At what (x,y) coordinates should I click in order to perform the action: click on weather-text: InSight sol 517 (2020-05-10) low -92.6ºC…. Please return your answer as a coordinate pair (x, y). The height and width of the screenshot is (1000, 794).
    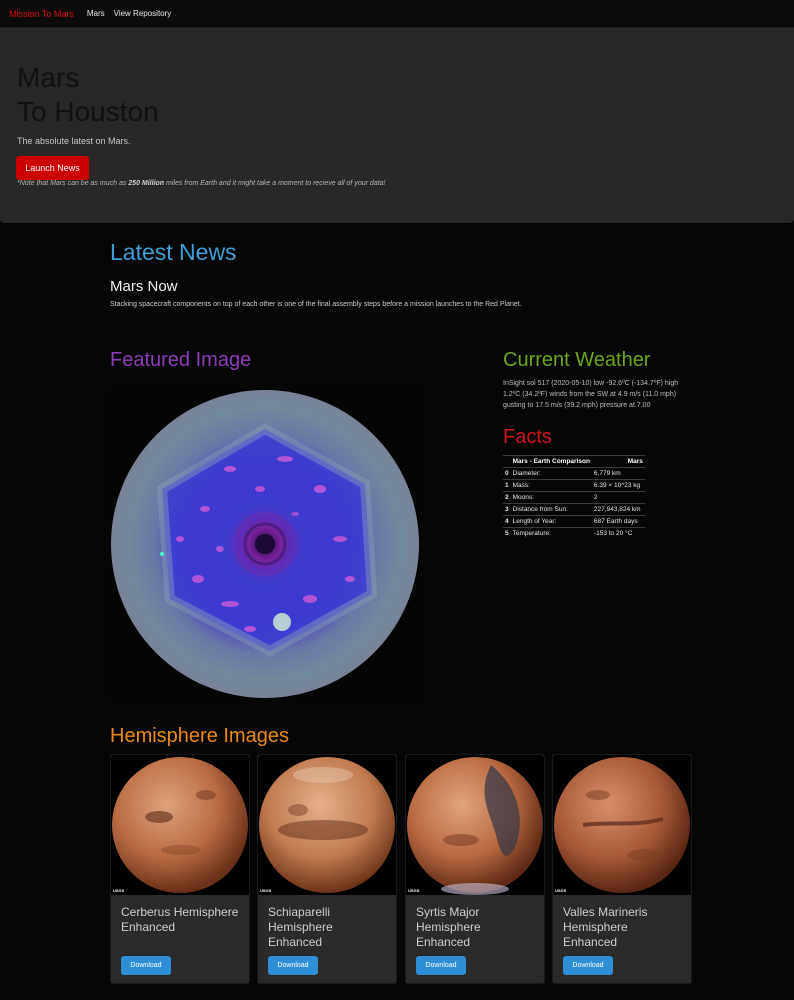
    Looking at the image, I should click on (591, 394).